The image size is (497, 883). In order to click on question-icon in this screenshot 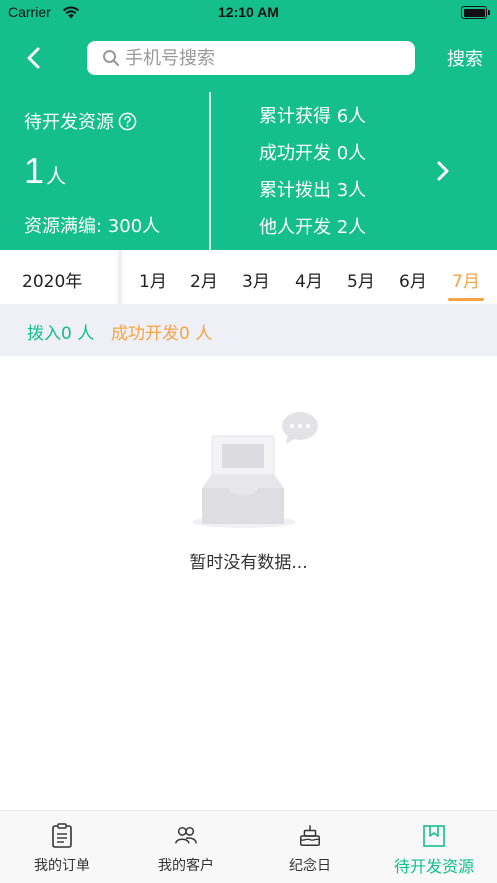, I will do `click(127, 121)`.